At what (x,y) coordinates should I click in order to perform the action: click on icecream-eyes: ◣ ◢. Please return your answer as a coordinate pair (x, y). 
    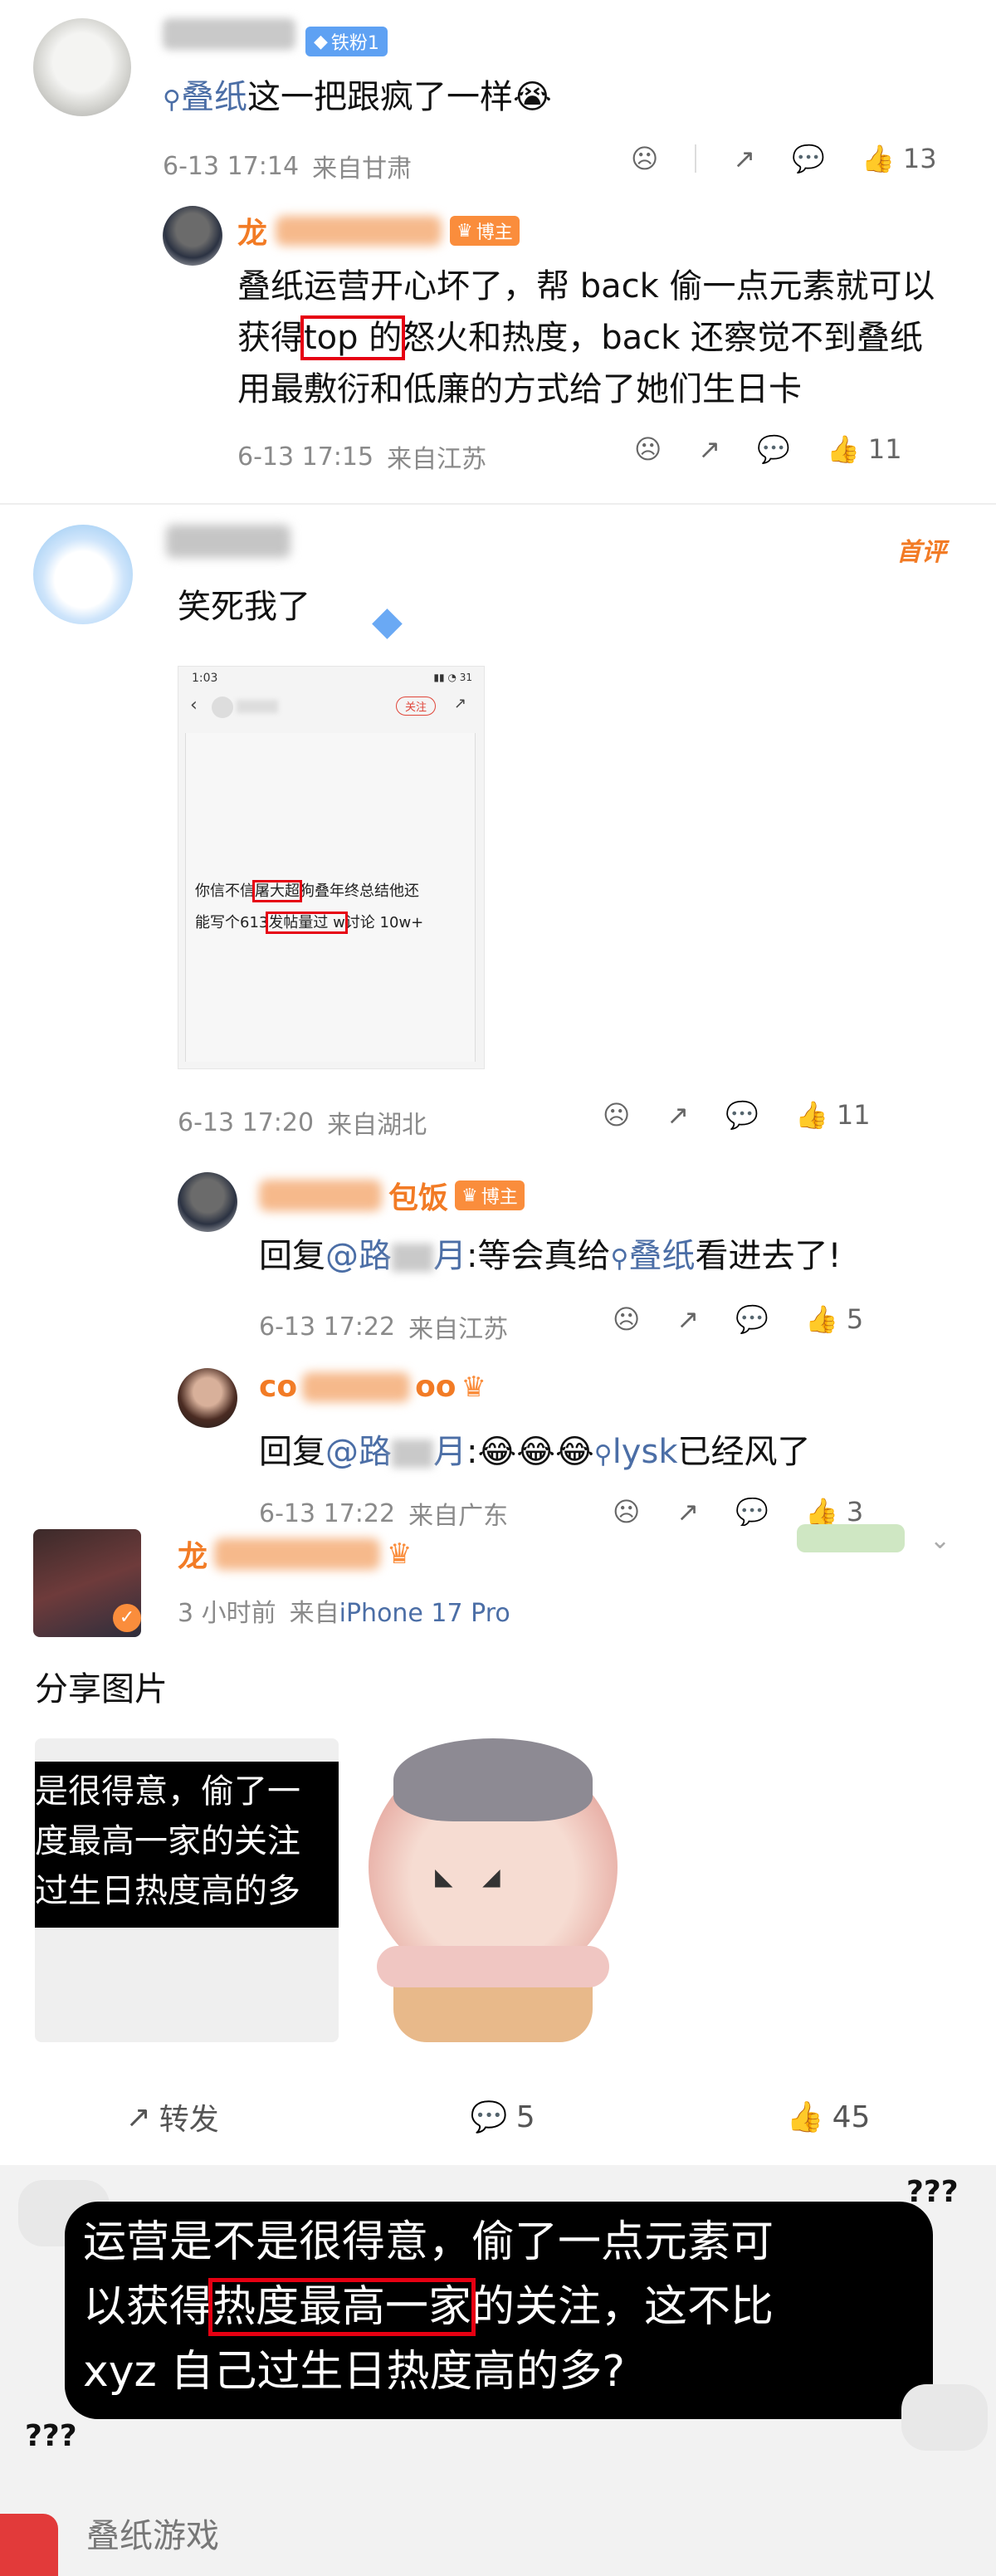
    Looking at the image, I should click on (467, 1876).